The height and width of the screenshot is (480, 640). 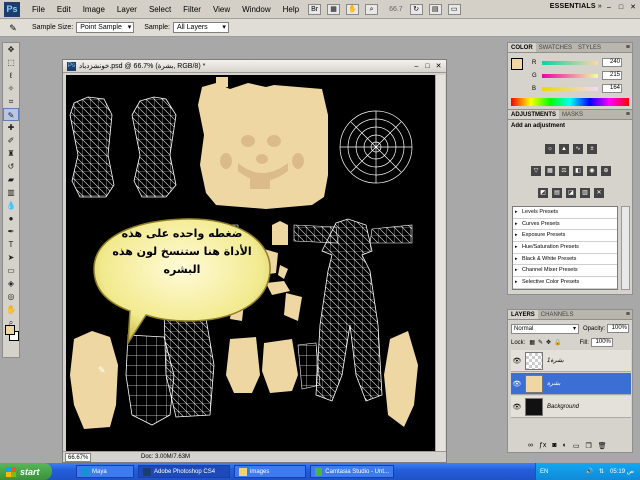 What do you see at coordinates (270, 471) in the screenshot?
I see `taskbar-images: images` at bounding box center [270, 471].